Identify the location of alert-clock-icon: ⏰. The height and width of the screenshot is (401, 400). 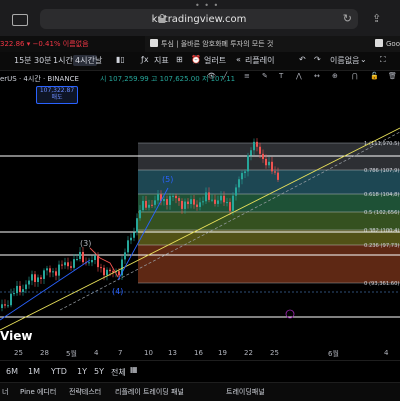
(196, 59).